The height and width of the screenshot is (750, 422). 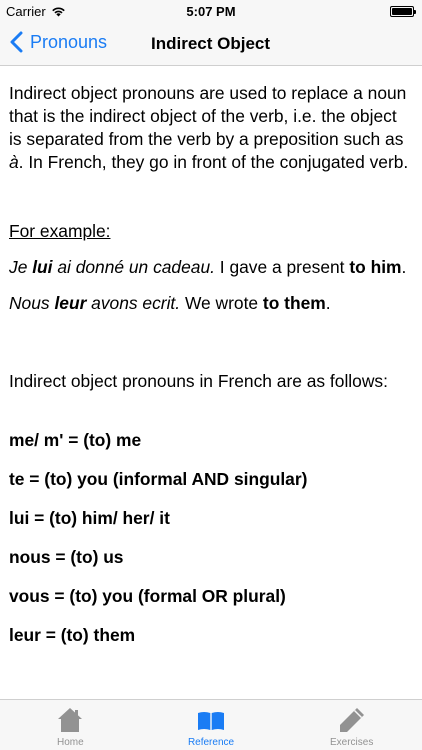 I want to click on example-1-french-pronoun: lui, so click(x=42, y=267).